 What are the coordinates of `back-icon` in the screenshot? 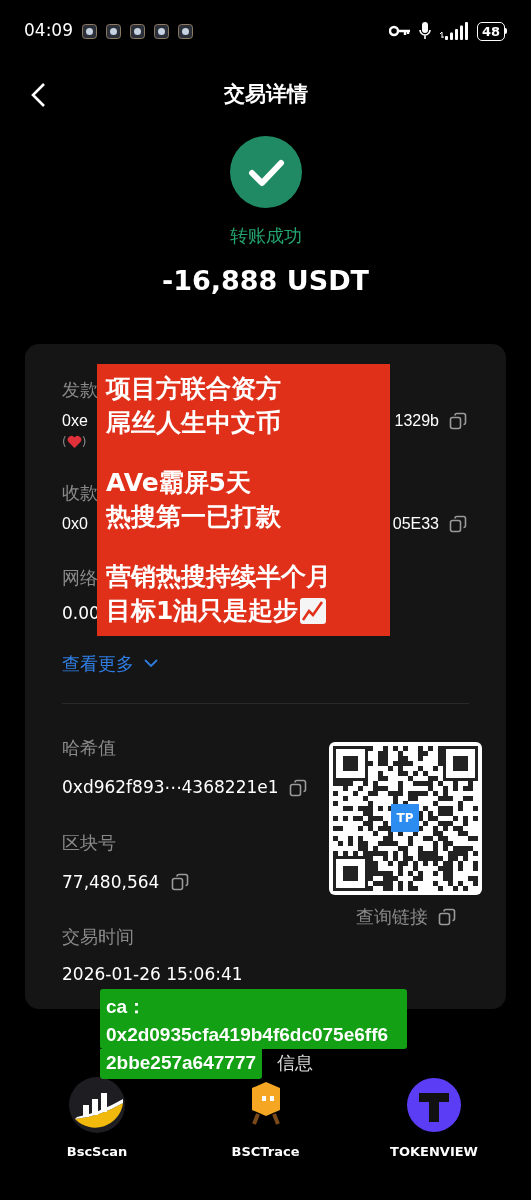 It's located at (38, 95).